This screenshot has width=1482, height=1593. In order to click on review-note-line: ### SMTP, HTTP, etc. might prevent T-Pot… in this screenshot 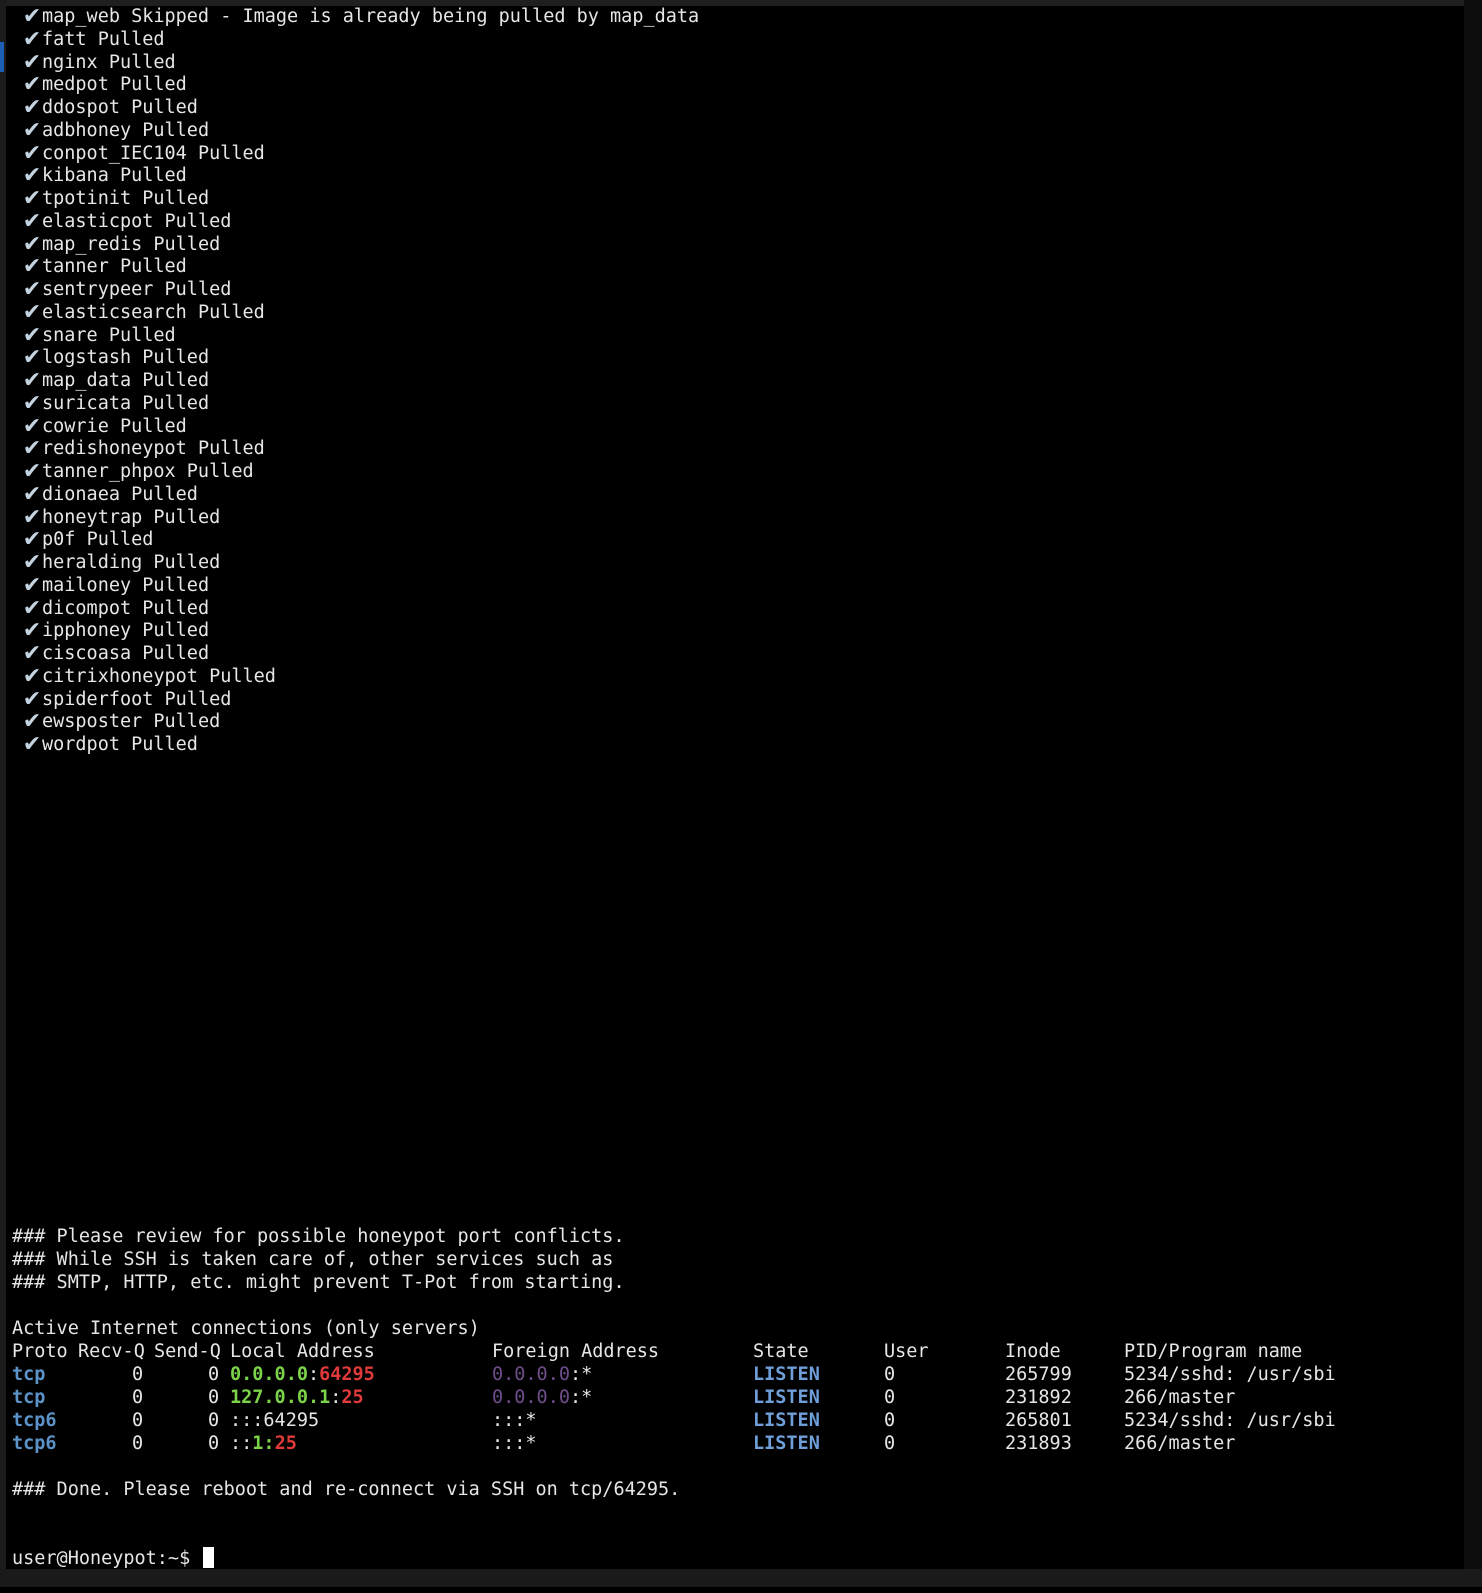, I will do `click(318, 1282)`.